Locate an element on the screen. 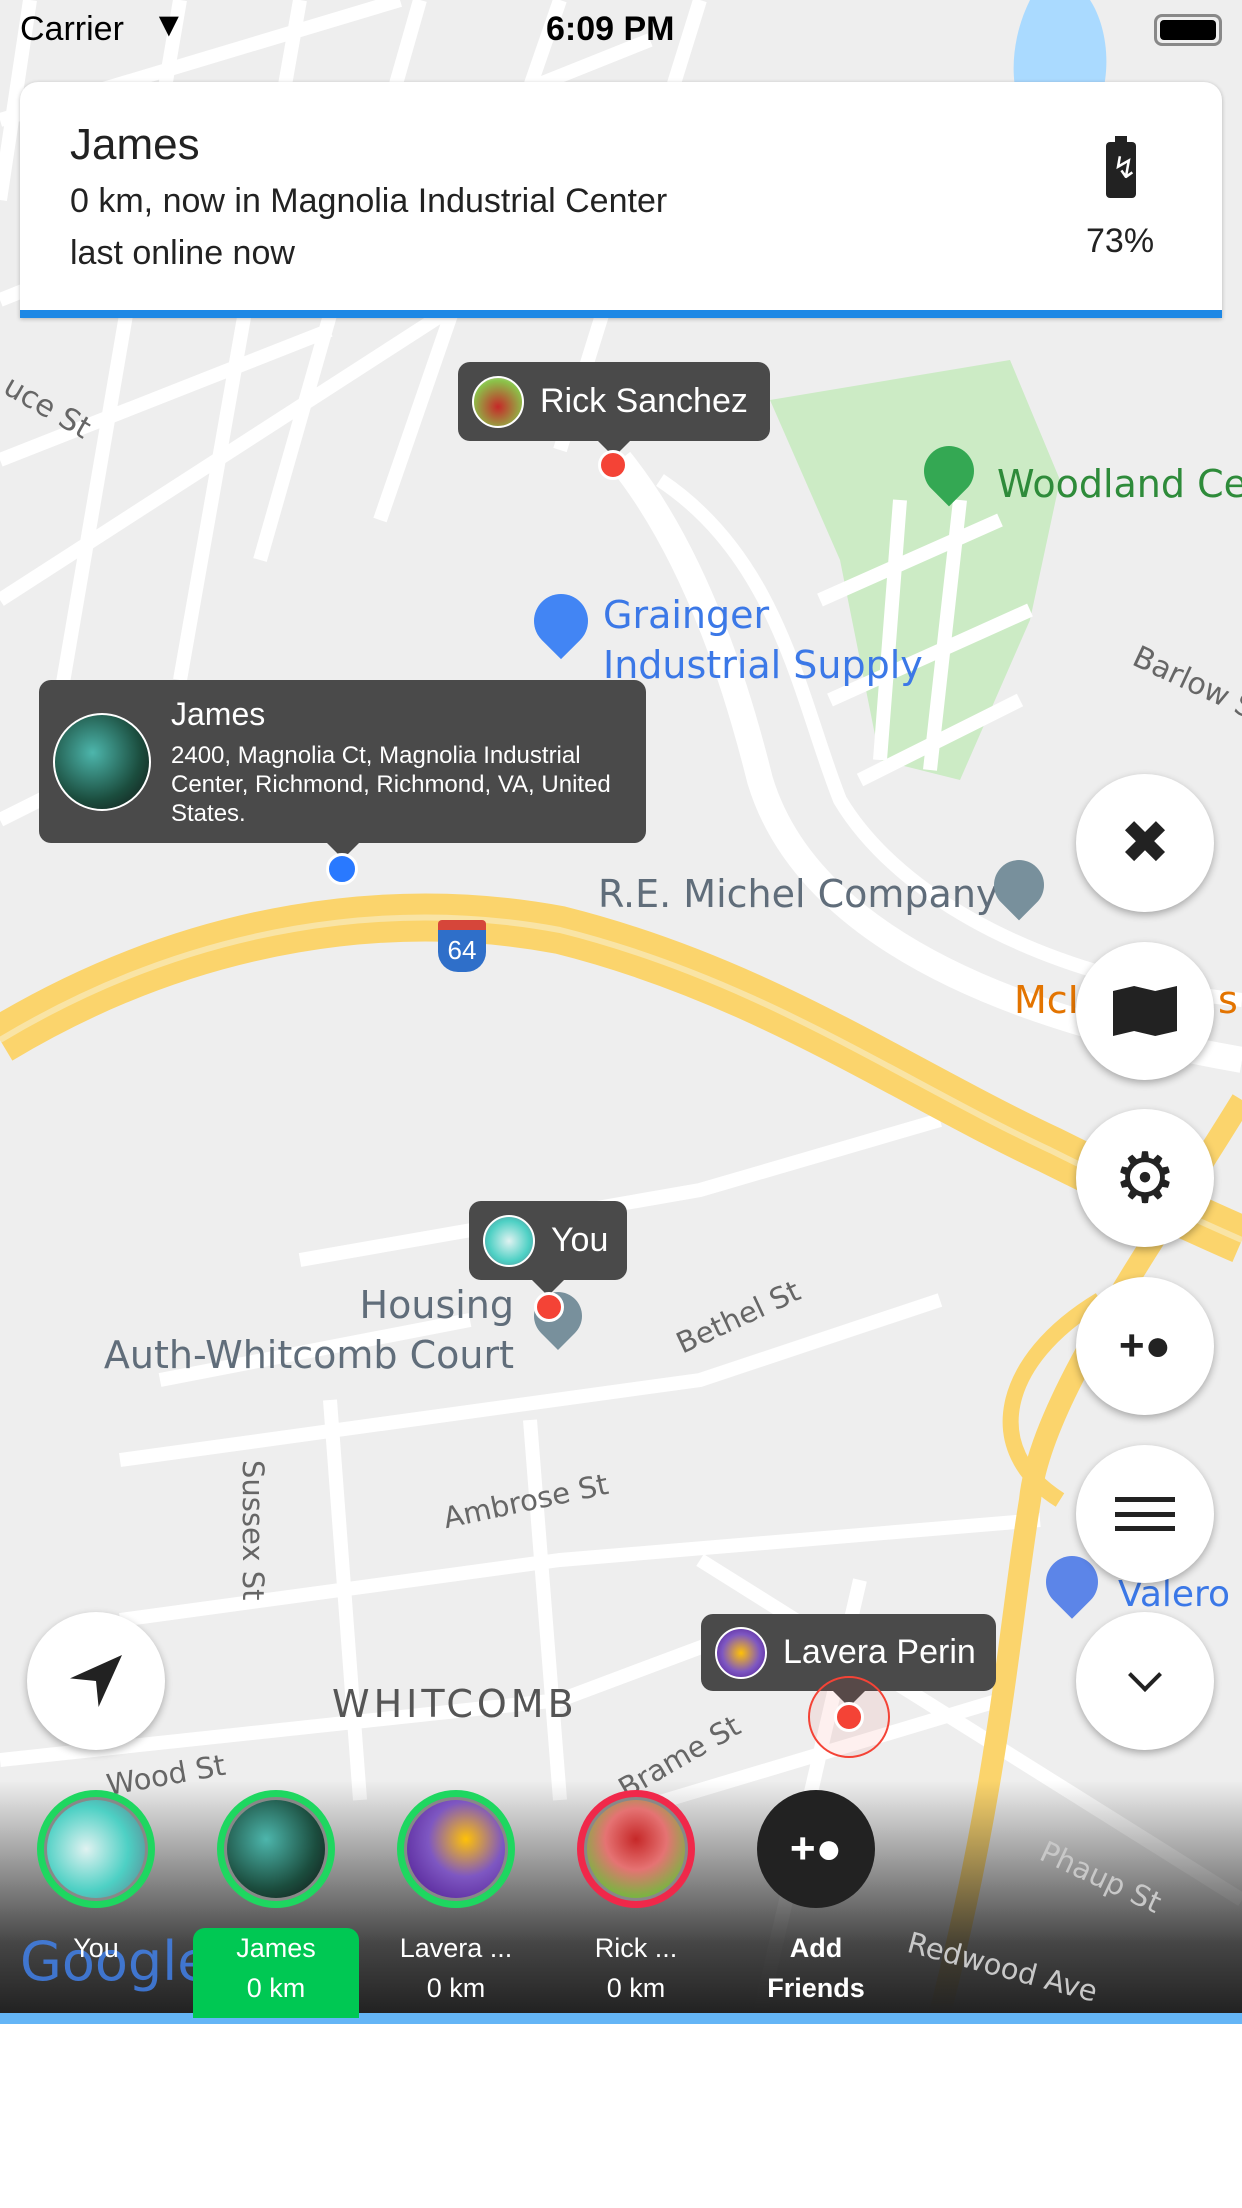 Image resolution: width=1242 pixels, height=2208 pixels. marker-name: You is located at coordinates (580, 1240).